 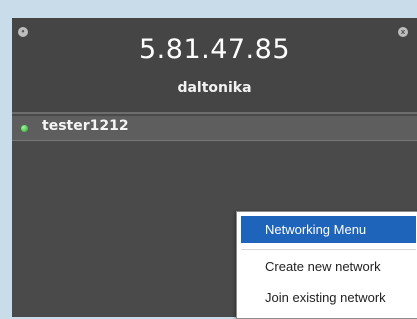 I want to click on network-name: daltonika, so click(x=214, y=88).